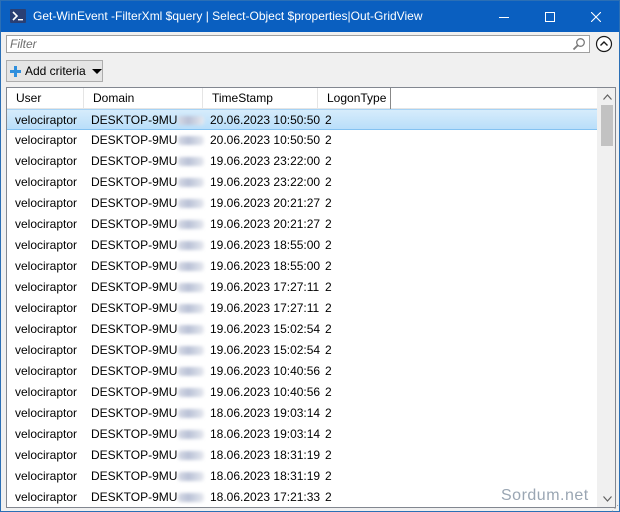 The image size is (620, 512). What do you see at coordinates (504, 16) in the screenshot?
I see `minimize-button` at bounding box center [504, 16].